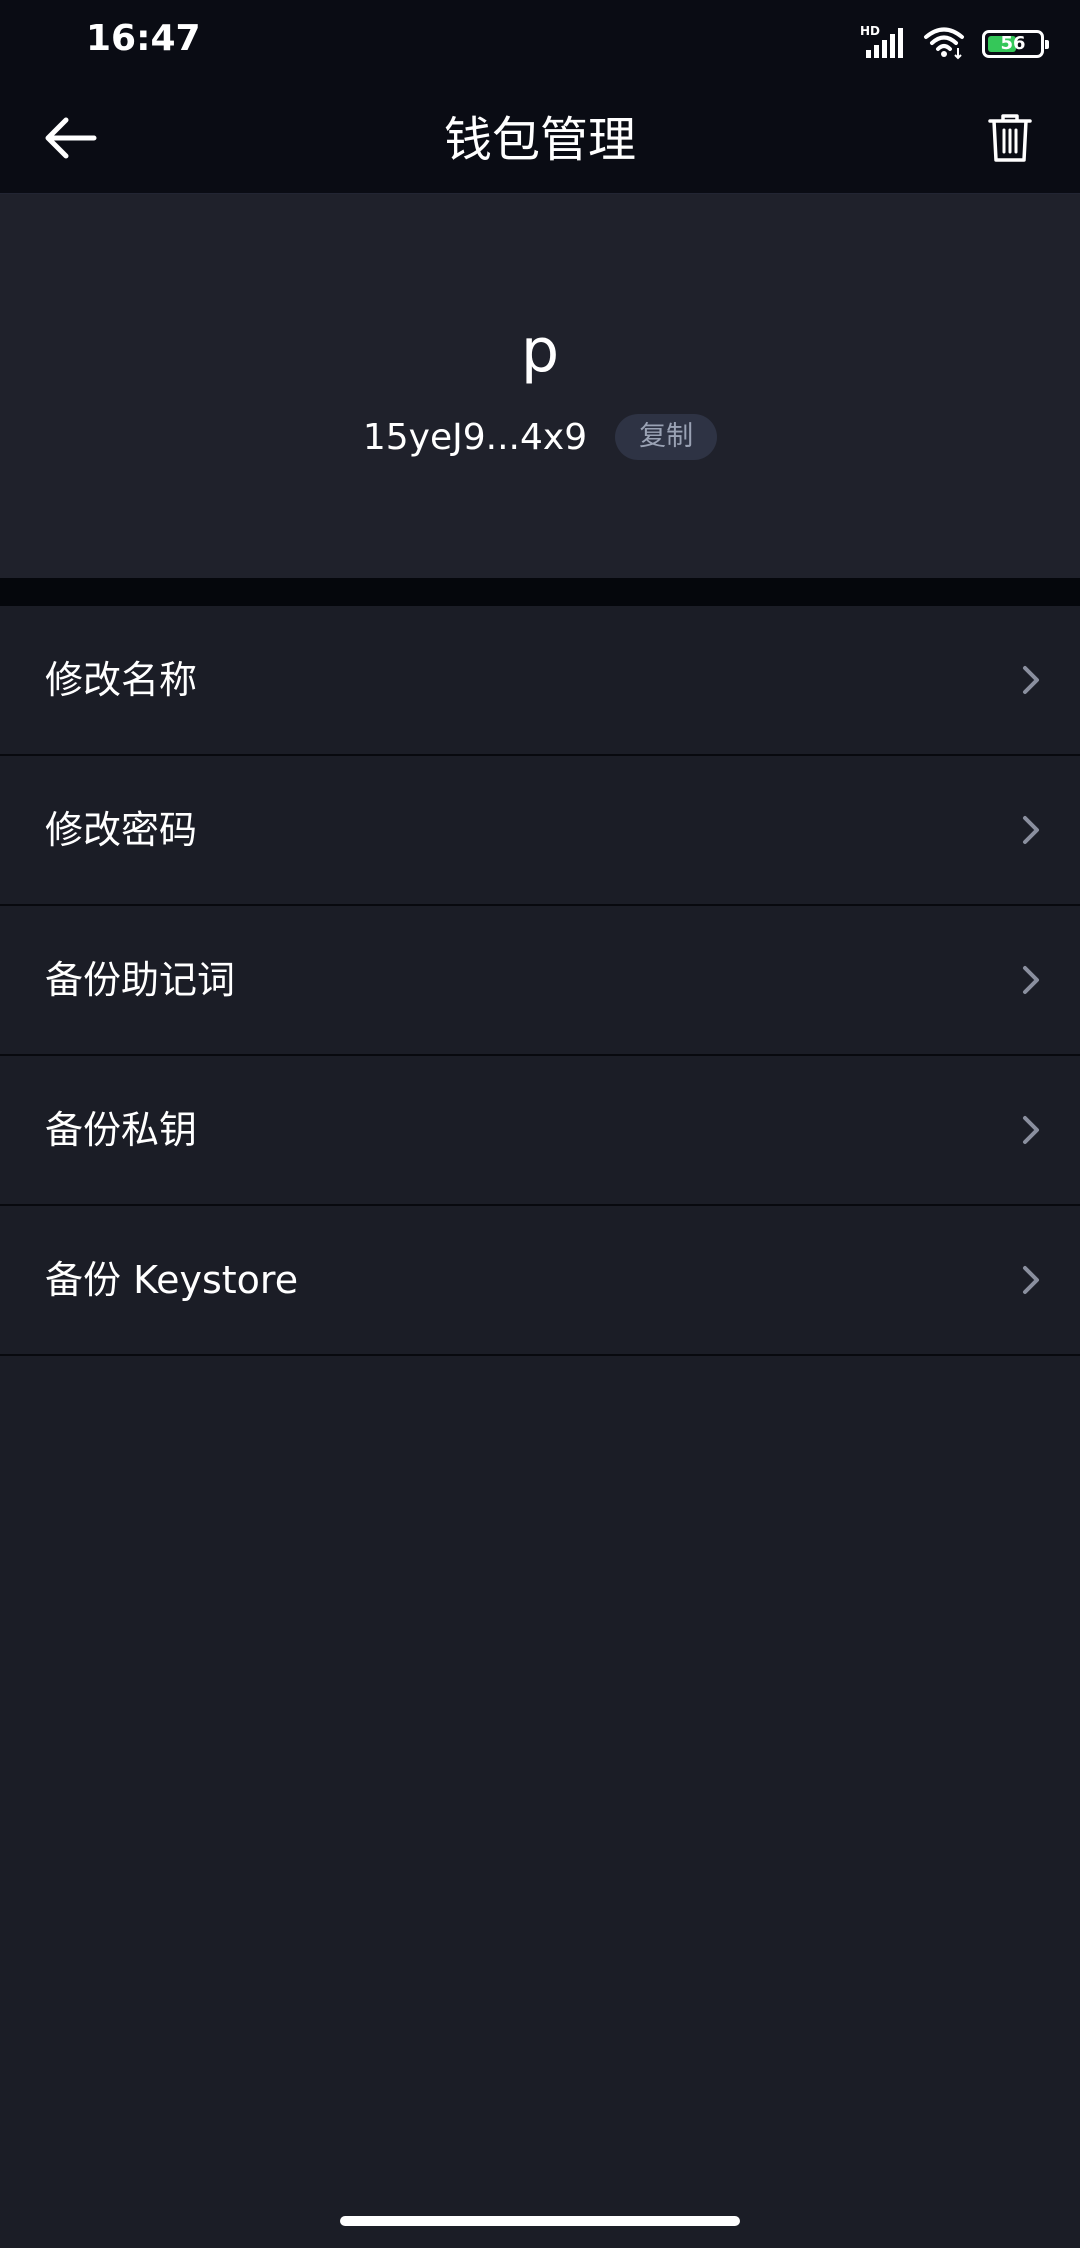 This screenshot has height=2248, width=1080. I want to click on battery-tip, so click(1047, 44).